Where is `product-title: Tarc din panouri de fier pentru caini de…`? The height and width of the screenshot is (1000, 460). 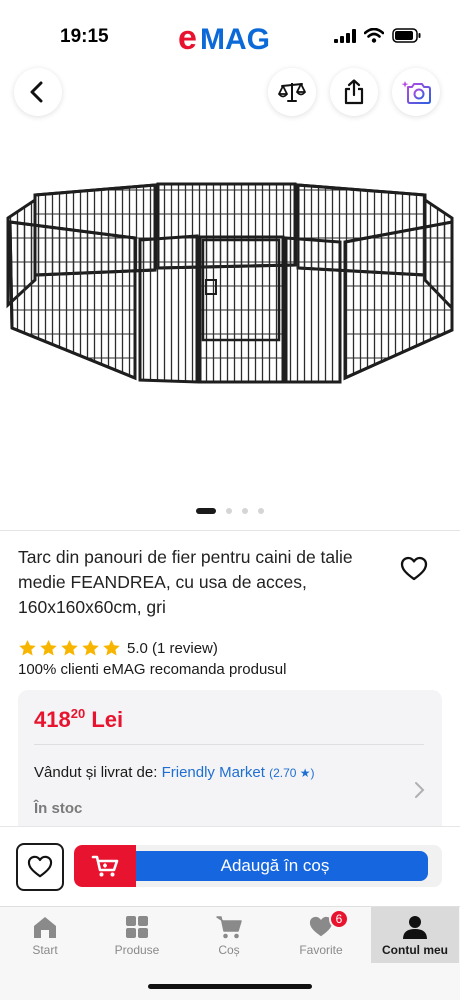
product-title: Tarc din panouri de fier pentru caini de… is located at coordinates (185, 582).